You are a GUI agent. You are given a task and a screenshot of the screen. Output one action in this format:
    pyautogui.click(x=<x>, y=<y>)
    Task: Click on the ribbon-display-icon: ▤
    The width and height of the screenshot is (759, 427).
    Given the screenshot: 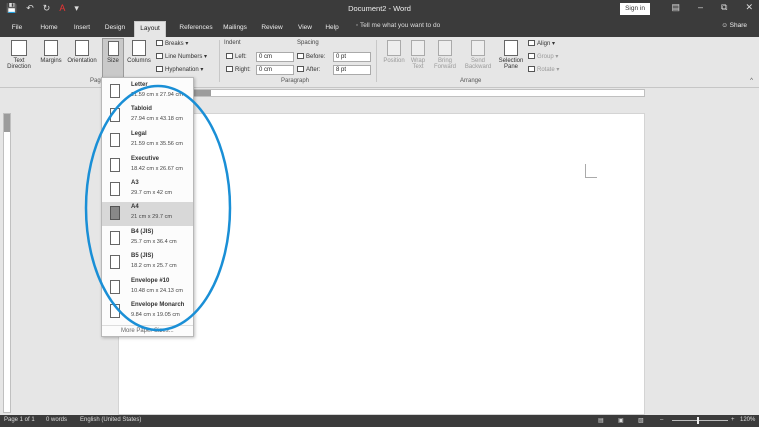 What is the action you would take?
    pyautogui.click(x=675, y=7)
    